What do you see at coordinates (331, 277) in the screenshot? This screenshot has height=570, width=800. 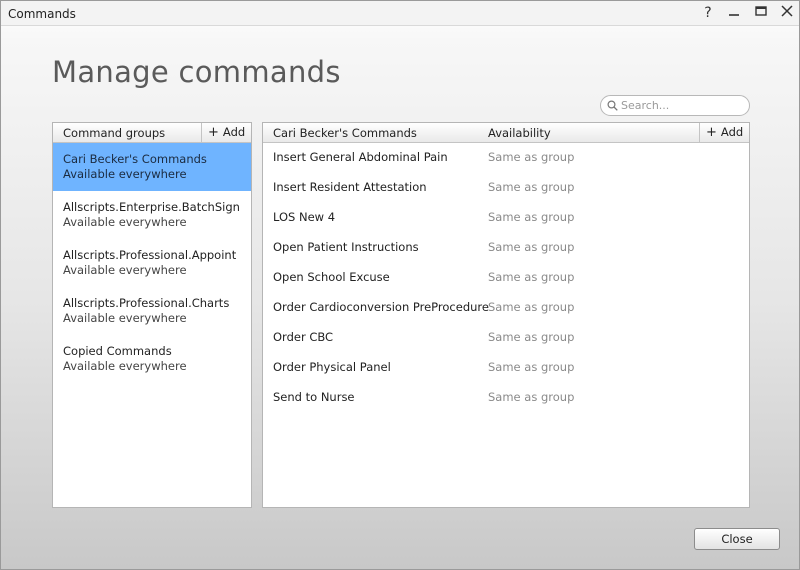 I see `command-name: Open School Excuse` at bounding box center [331, 277].